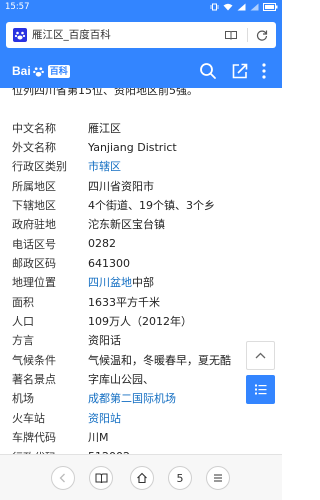  Describe the element at coordinates (39, 167) in the screenshot. I see `info-key: 行政区类别` at that location.